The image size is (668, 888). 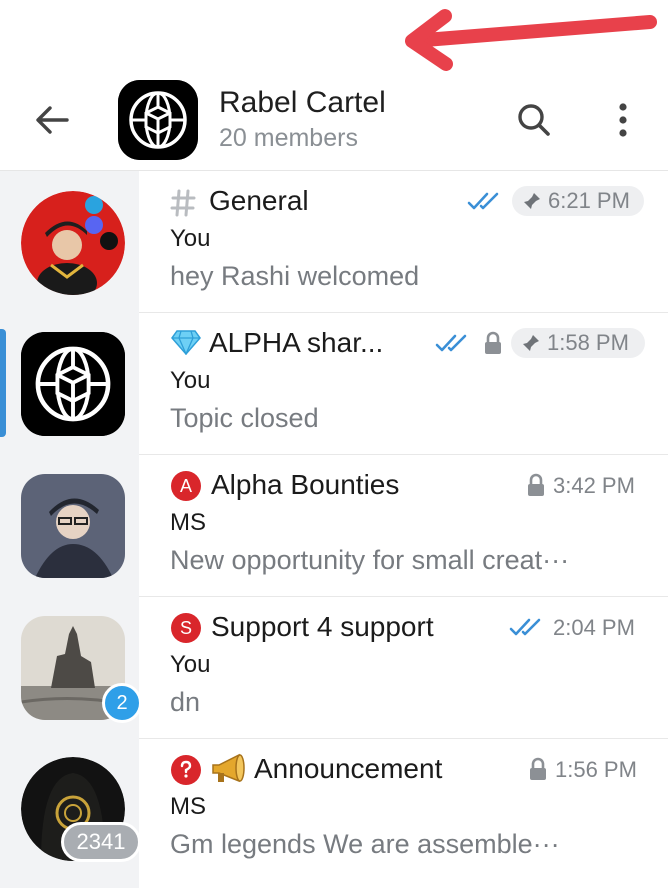 I want to click on globe-cube-icon, so click(x=158, y=120).